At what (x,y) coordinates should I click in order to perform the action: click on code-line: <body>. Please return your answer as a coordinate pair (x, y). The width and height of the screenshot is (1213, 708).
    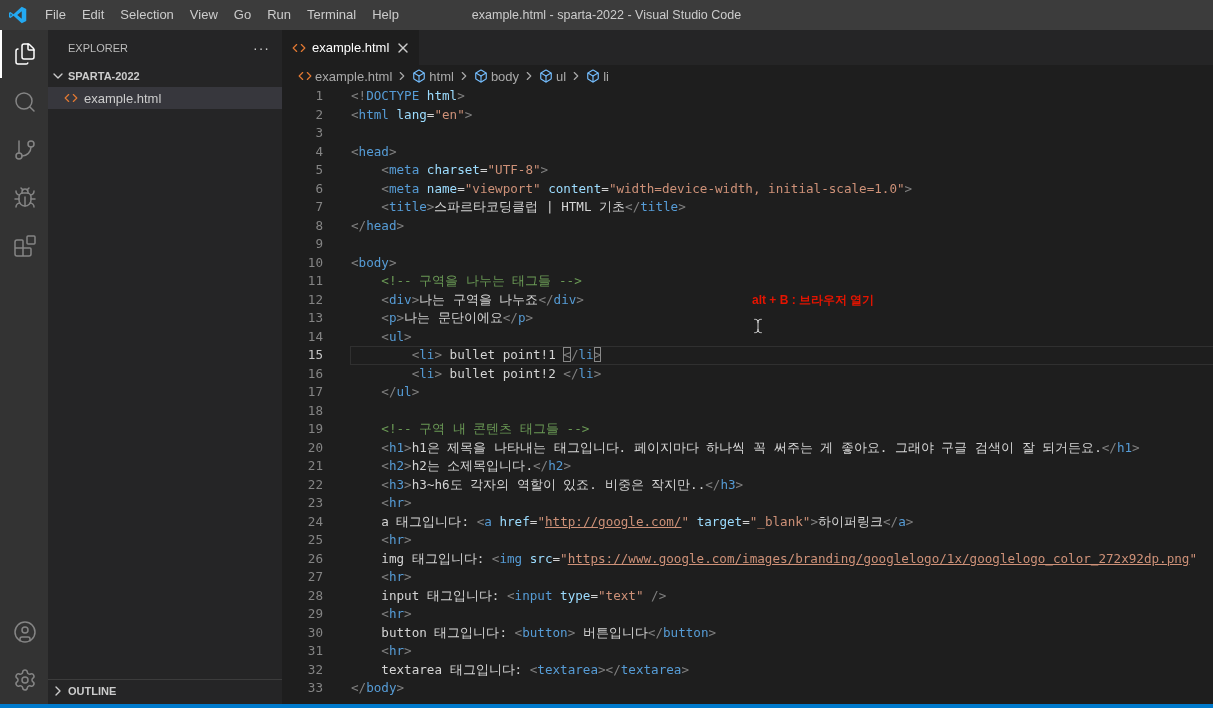
    Looking at the image, I should click on (374, 262).